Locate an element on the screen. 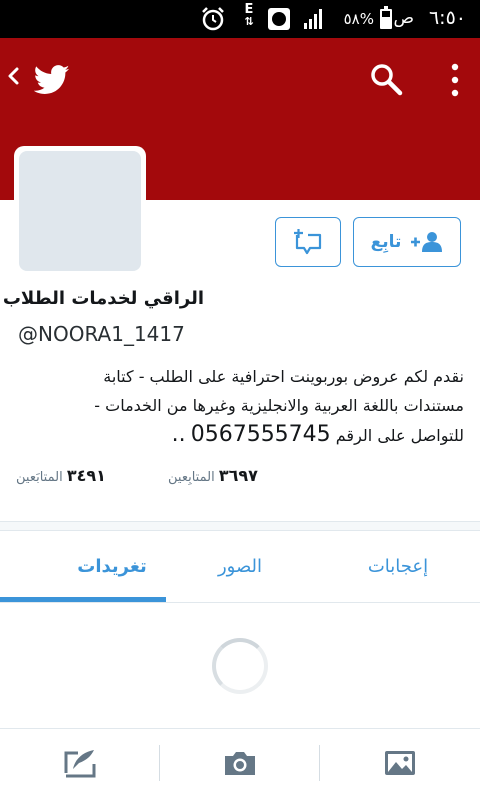 This screenshot has width=480, height=800. profile-name: الراقي لخدمات الطلاب is located at coordinates (103, 298).